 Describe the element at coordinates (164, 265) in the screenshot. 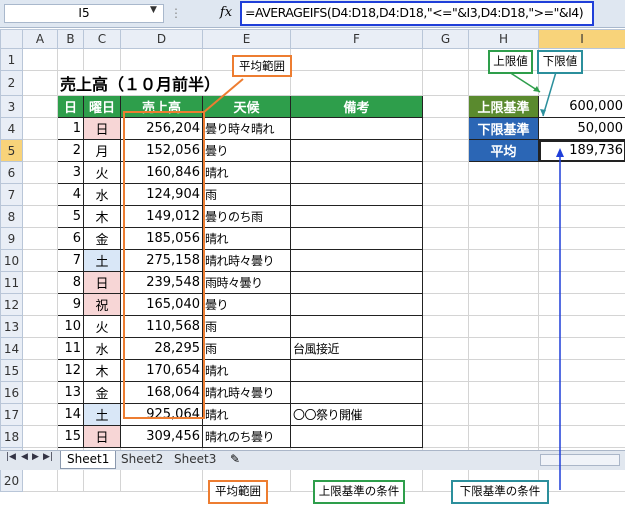

I see `average-range-highlight` at that location.